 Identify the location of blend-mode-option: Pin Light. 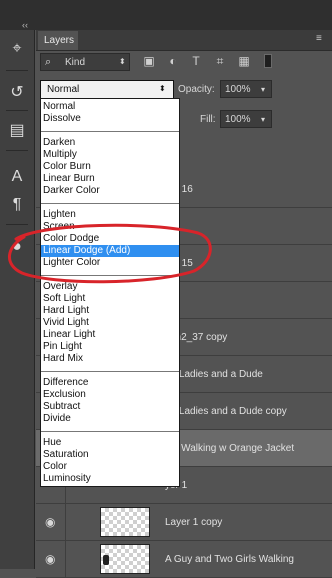
(110, 347).